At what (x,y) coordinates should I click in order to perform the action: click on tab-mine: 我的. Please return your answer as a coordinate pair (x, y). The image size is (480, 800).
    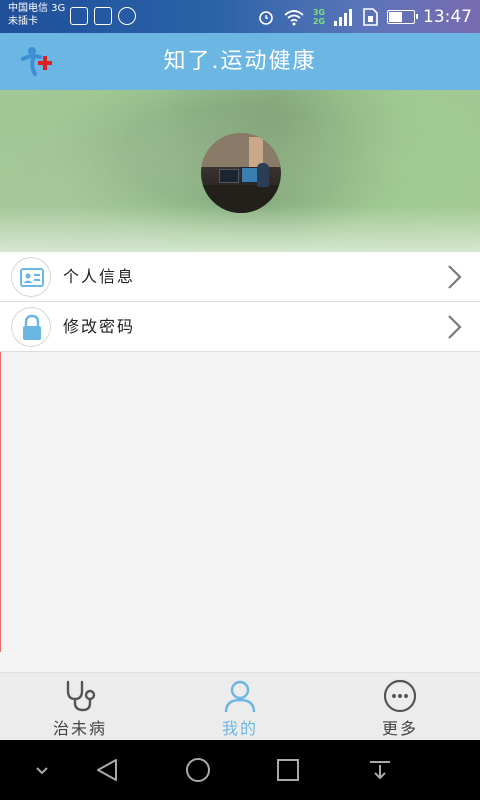
    Looking at the image, I should click on (240, 707).